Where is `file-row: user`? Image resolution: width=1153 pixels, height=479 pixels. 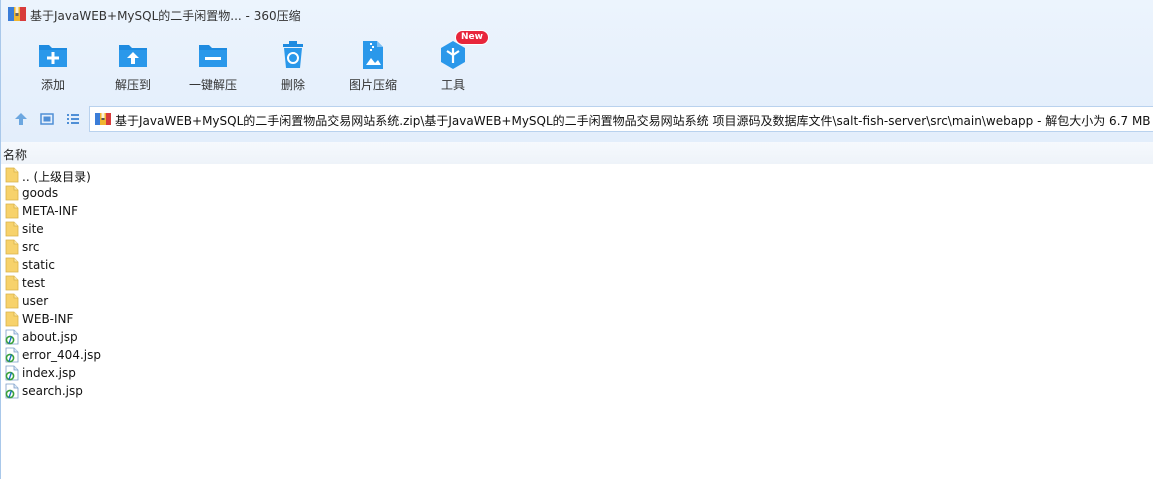 file-row: user is located at coordinates (151, 301).